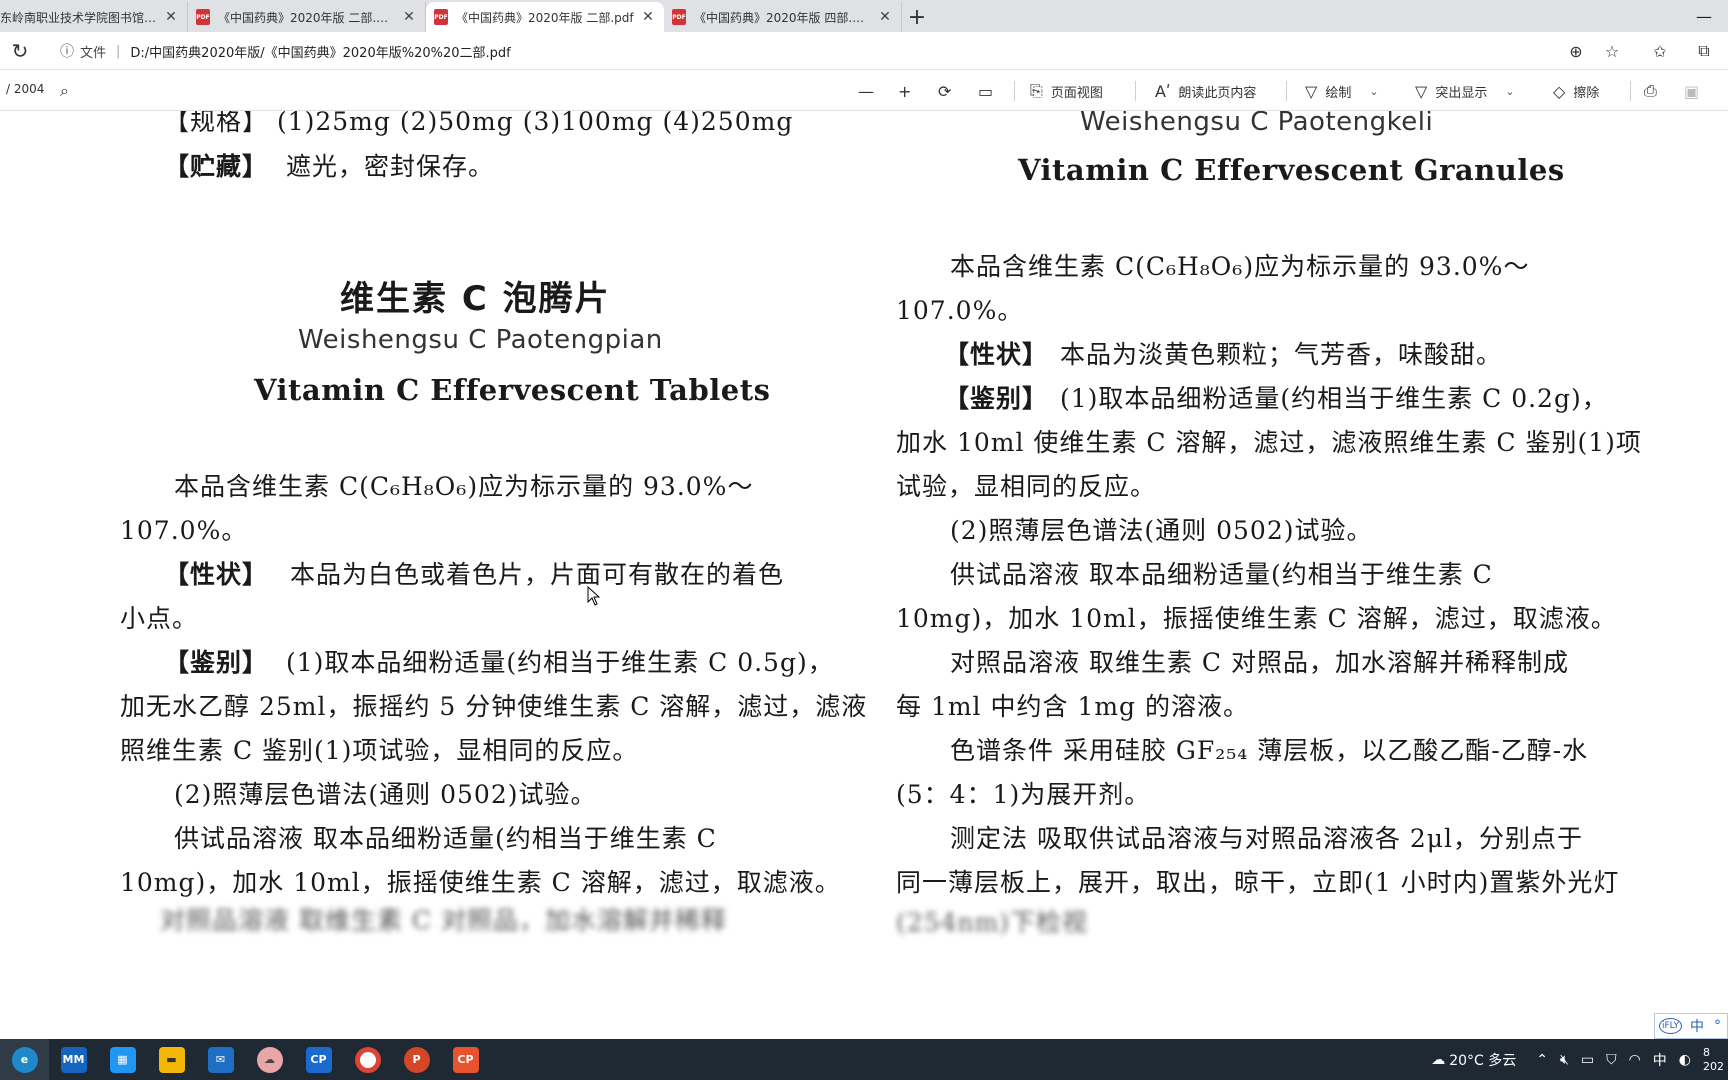  I want to click on monograph-title-pinyin: Weishengsu C Paotengkeli, so click(1257, 124).